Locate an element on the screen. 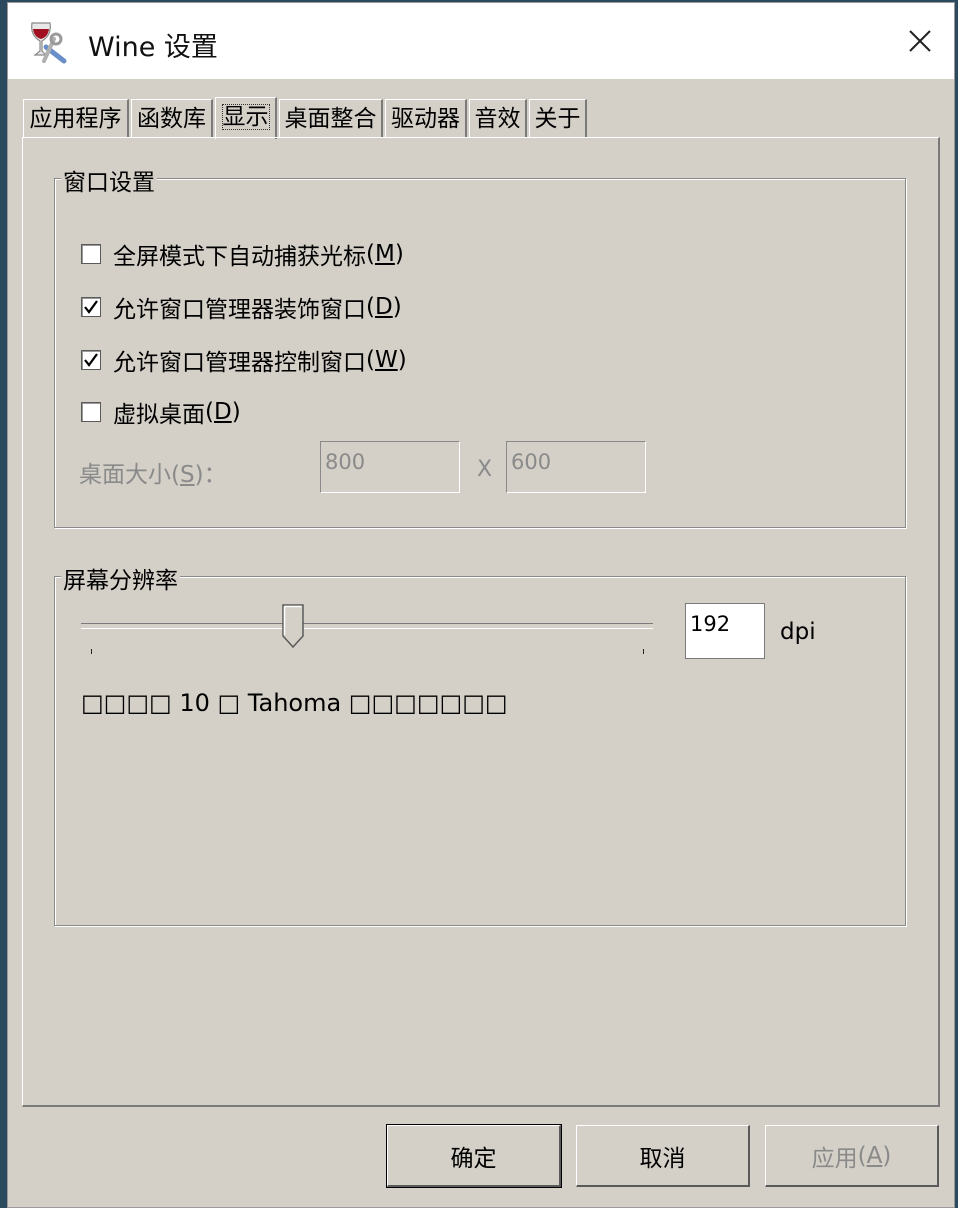 This screenshot has width=958, height=1208. tab-audio: 音效 is located at coordinates (498, 118).